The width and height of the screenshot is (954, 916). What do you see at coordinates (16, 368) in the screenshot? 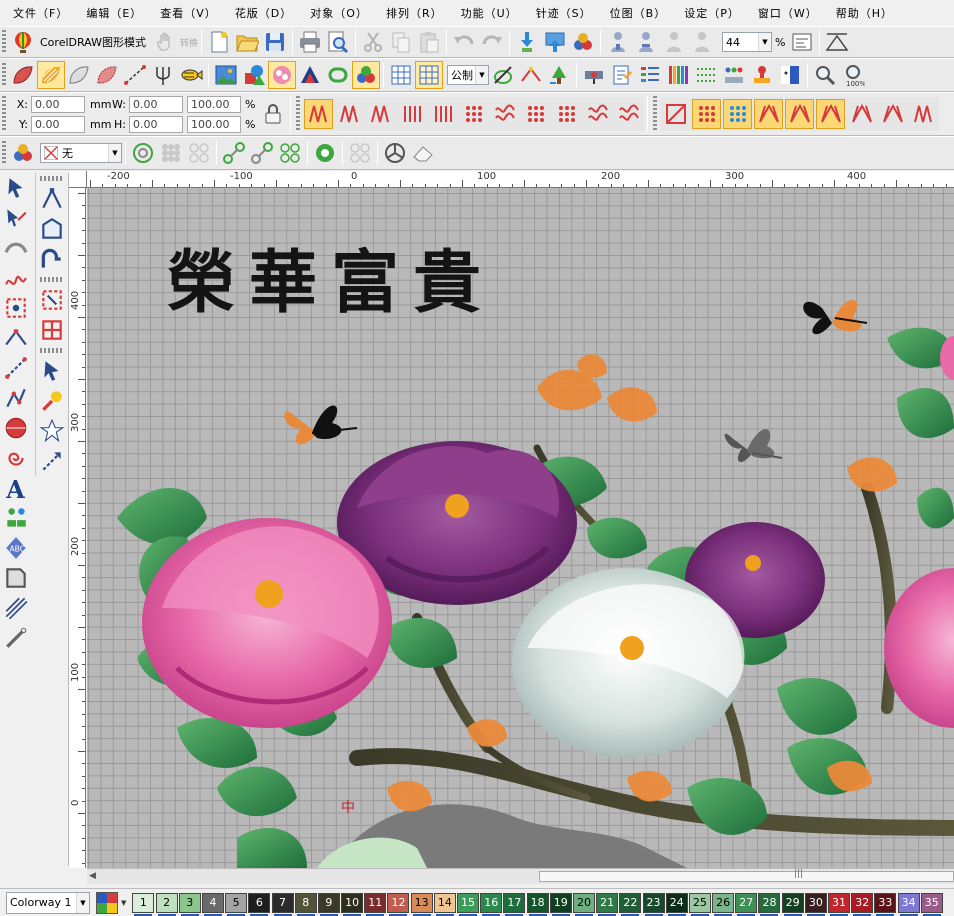
I see `line-stitch-tool-icon` at bounding box center [16, 368].